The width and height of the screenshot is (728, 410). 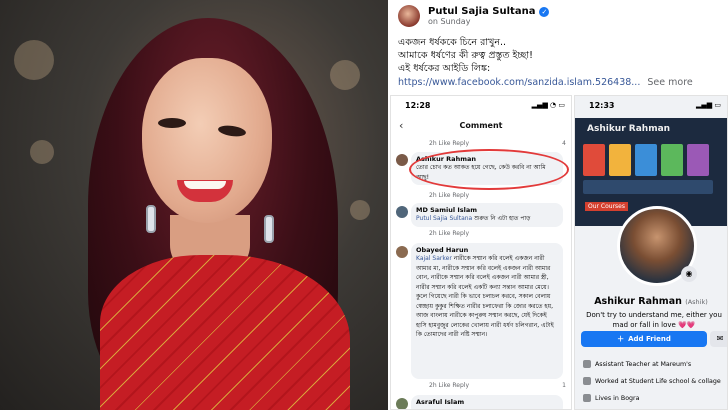 What do you see at coordinates (587, 398) in the screenshot?
I see `home-icon` at bounding box center [587, 398].